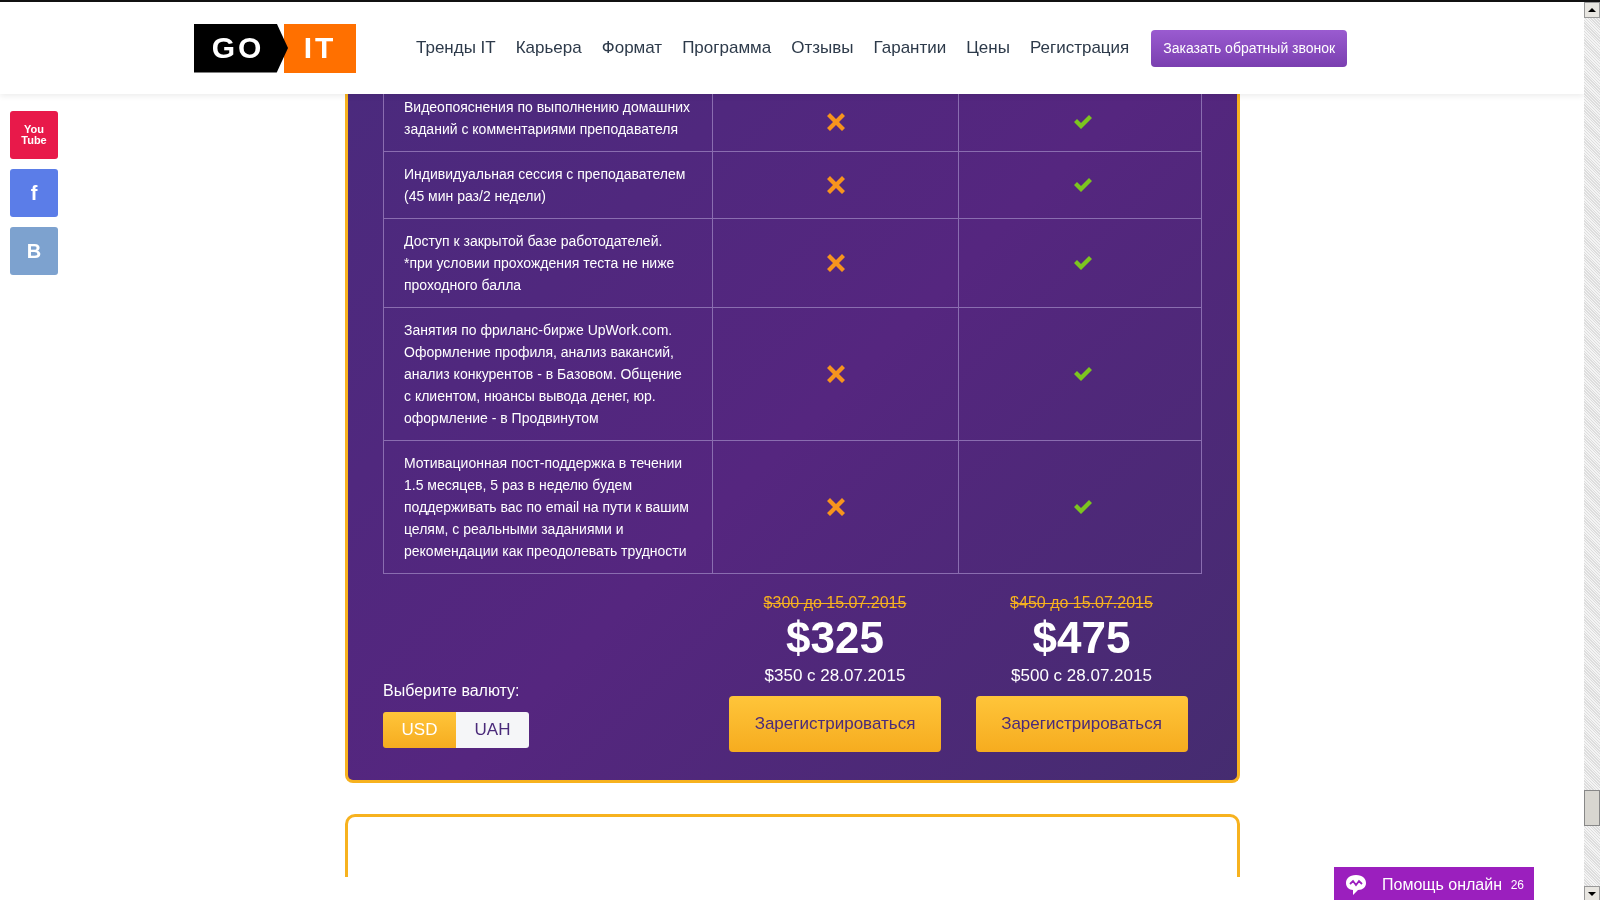 Image resolution: width=1600 pixels, height=900 pixels. I want to click on speech-bubble-icon, so click(1356, 884).